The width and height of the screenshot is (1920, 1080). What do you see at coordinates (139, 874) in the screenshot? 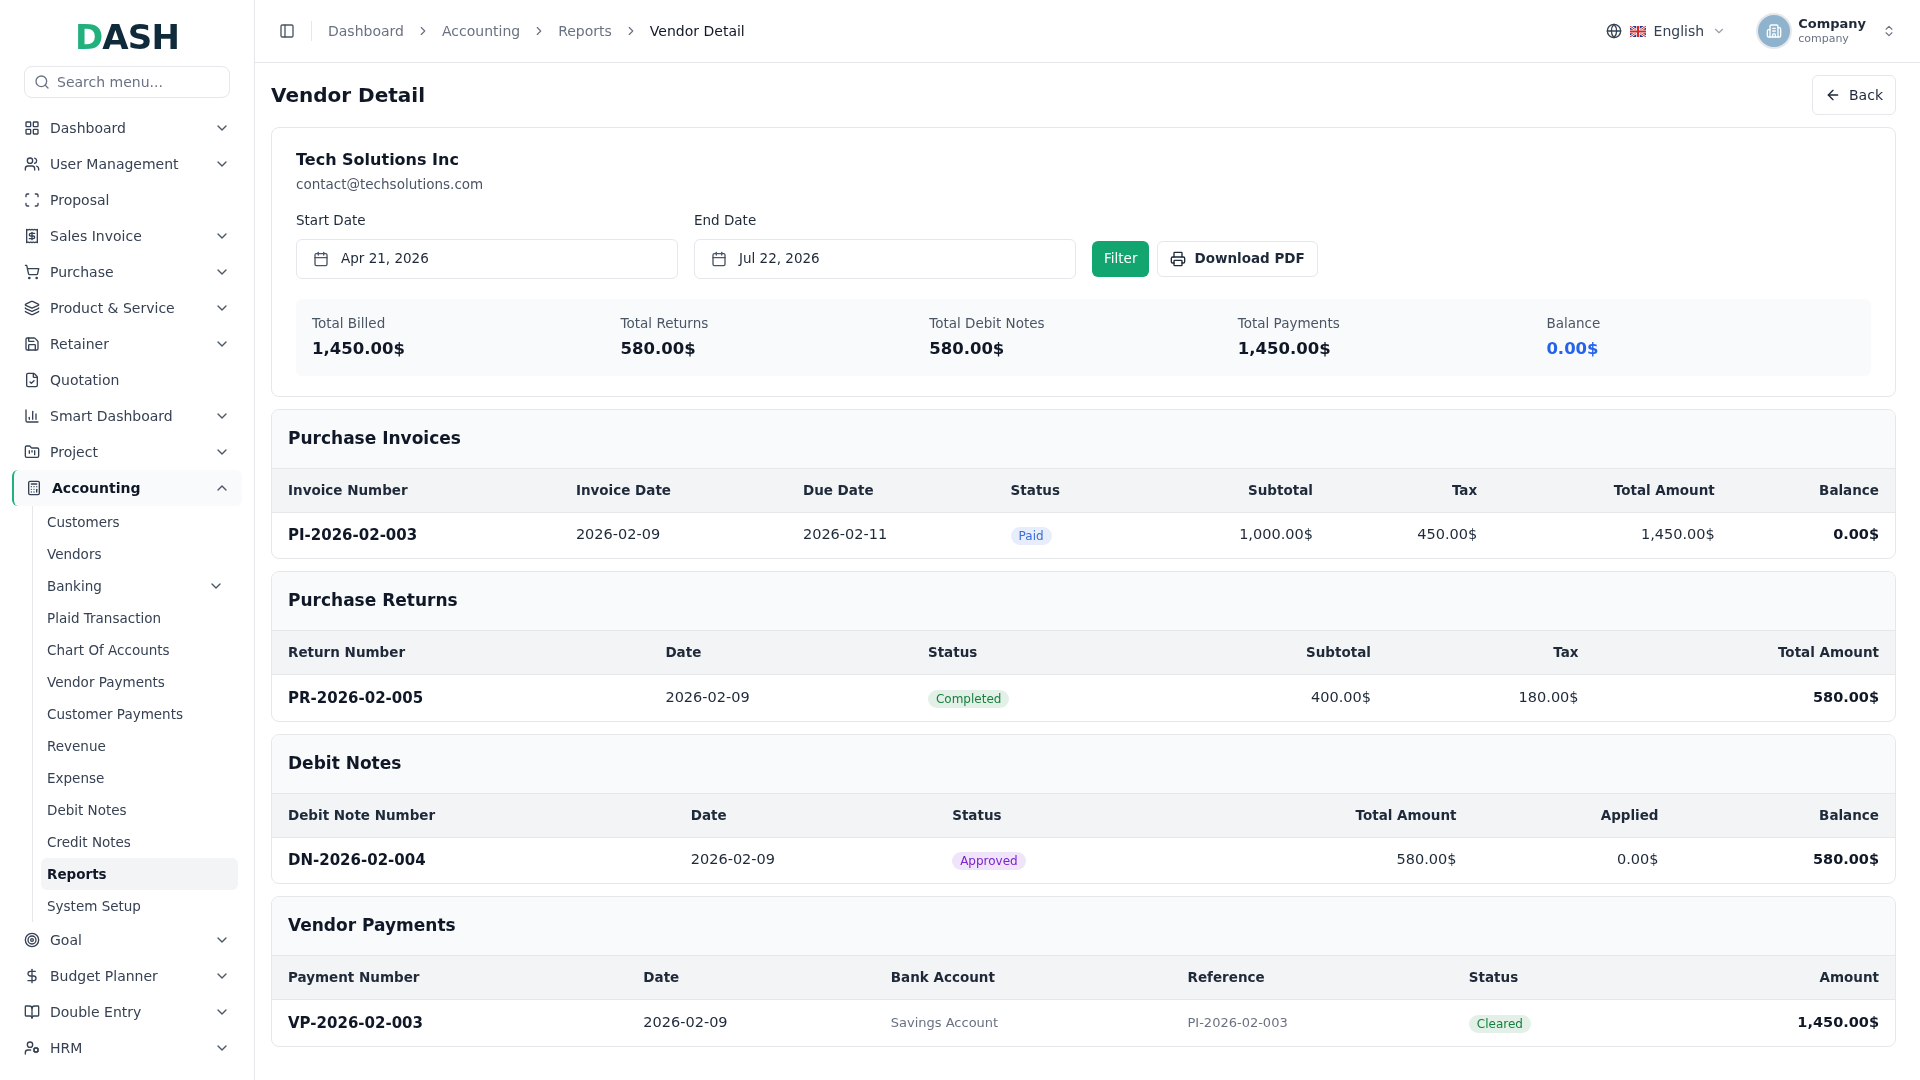
I see `submenu-item: Reports` at bounding box center [139, 874].